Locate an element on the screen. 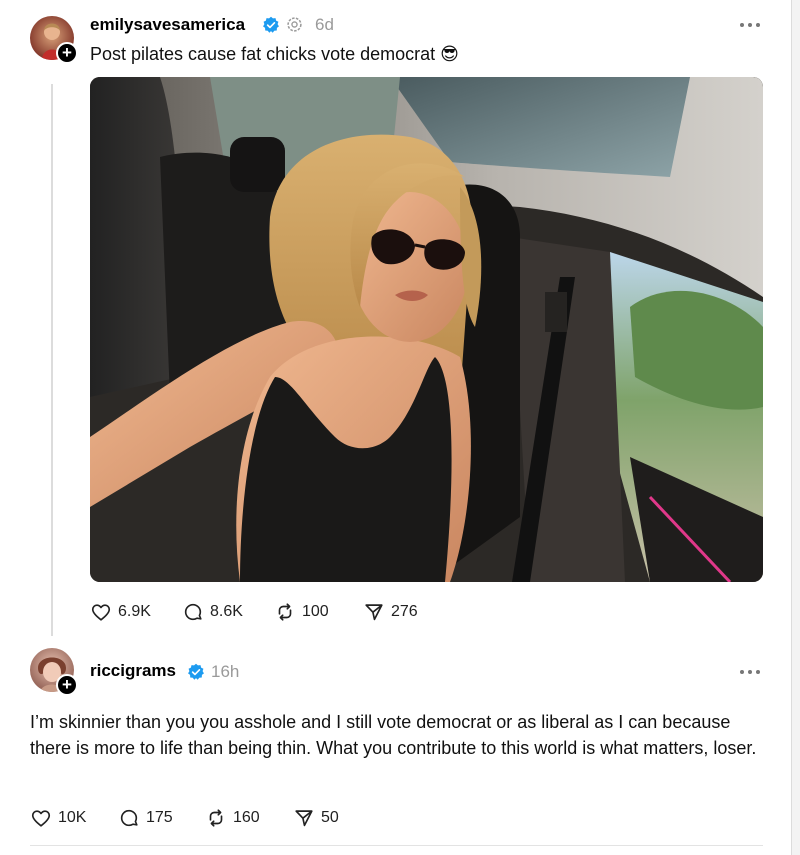  post-timestamp: 6d is located at coordinates (324, 25).